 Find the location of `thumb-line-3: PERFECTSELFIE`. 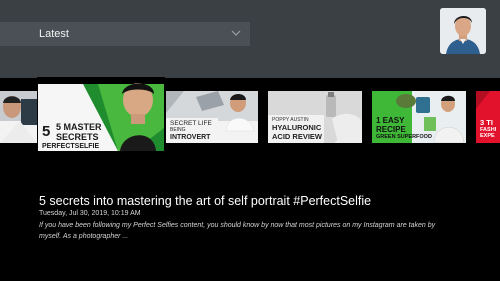

thumb-line-3: PERFECTSELFIE is located at coordinates (71, 146).